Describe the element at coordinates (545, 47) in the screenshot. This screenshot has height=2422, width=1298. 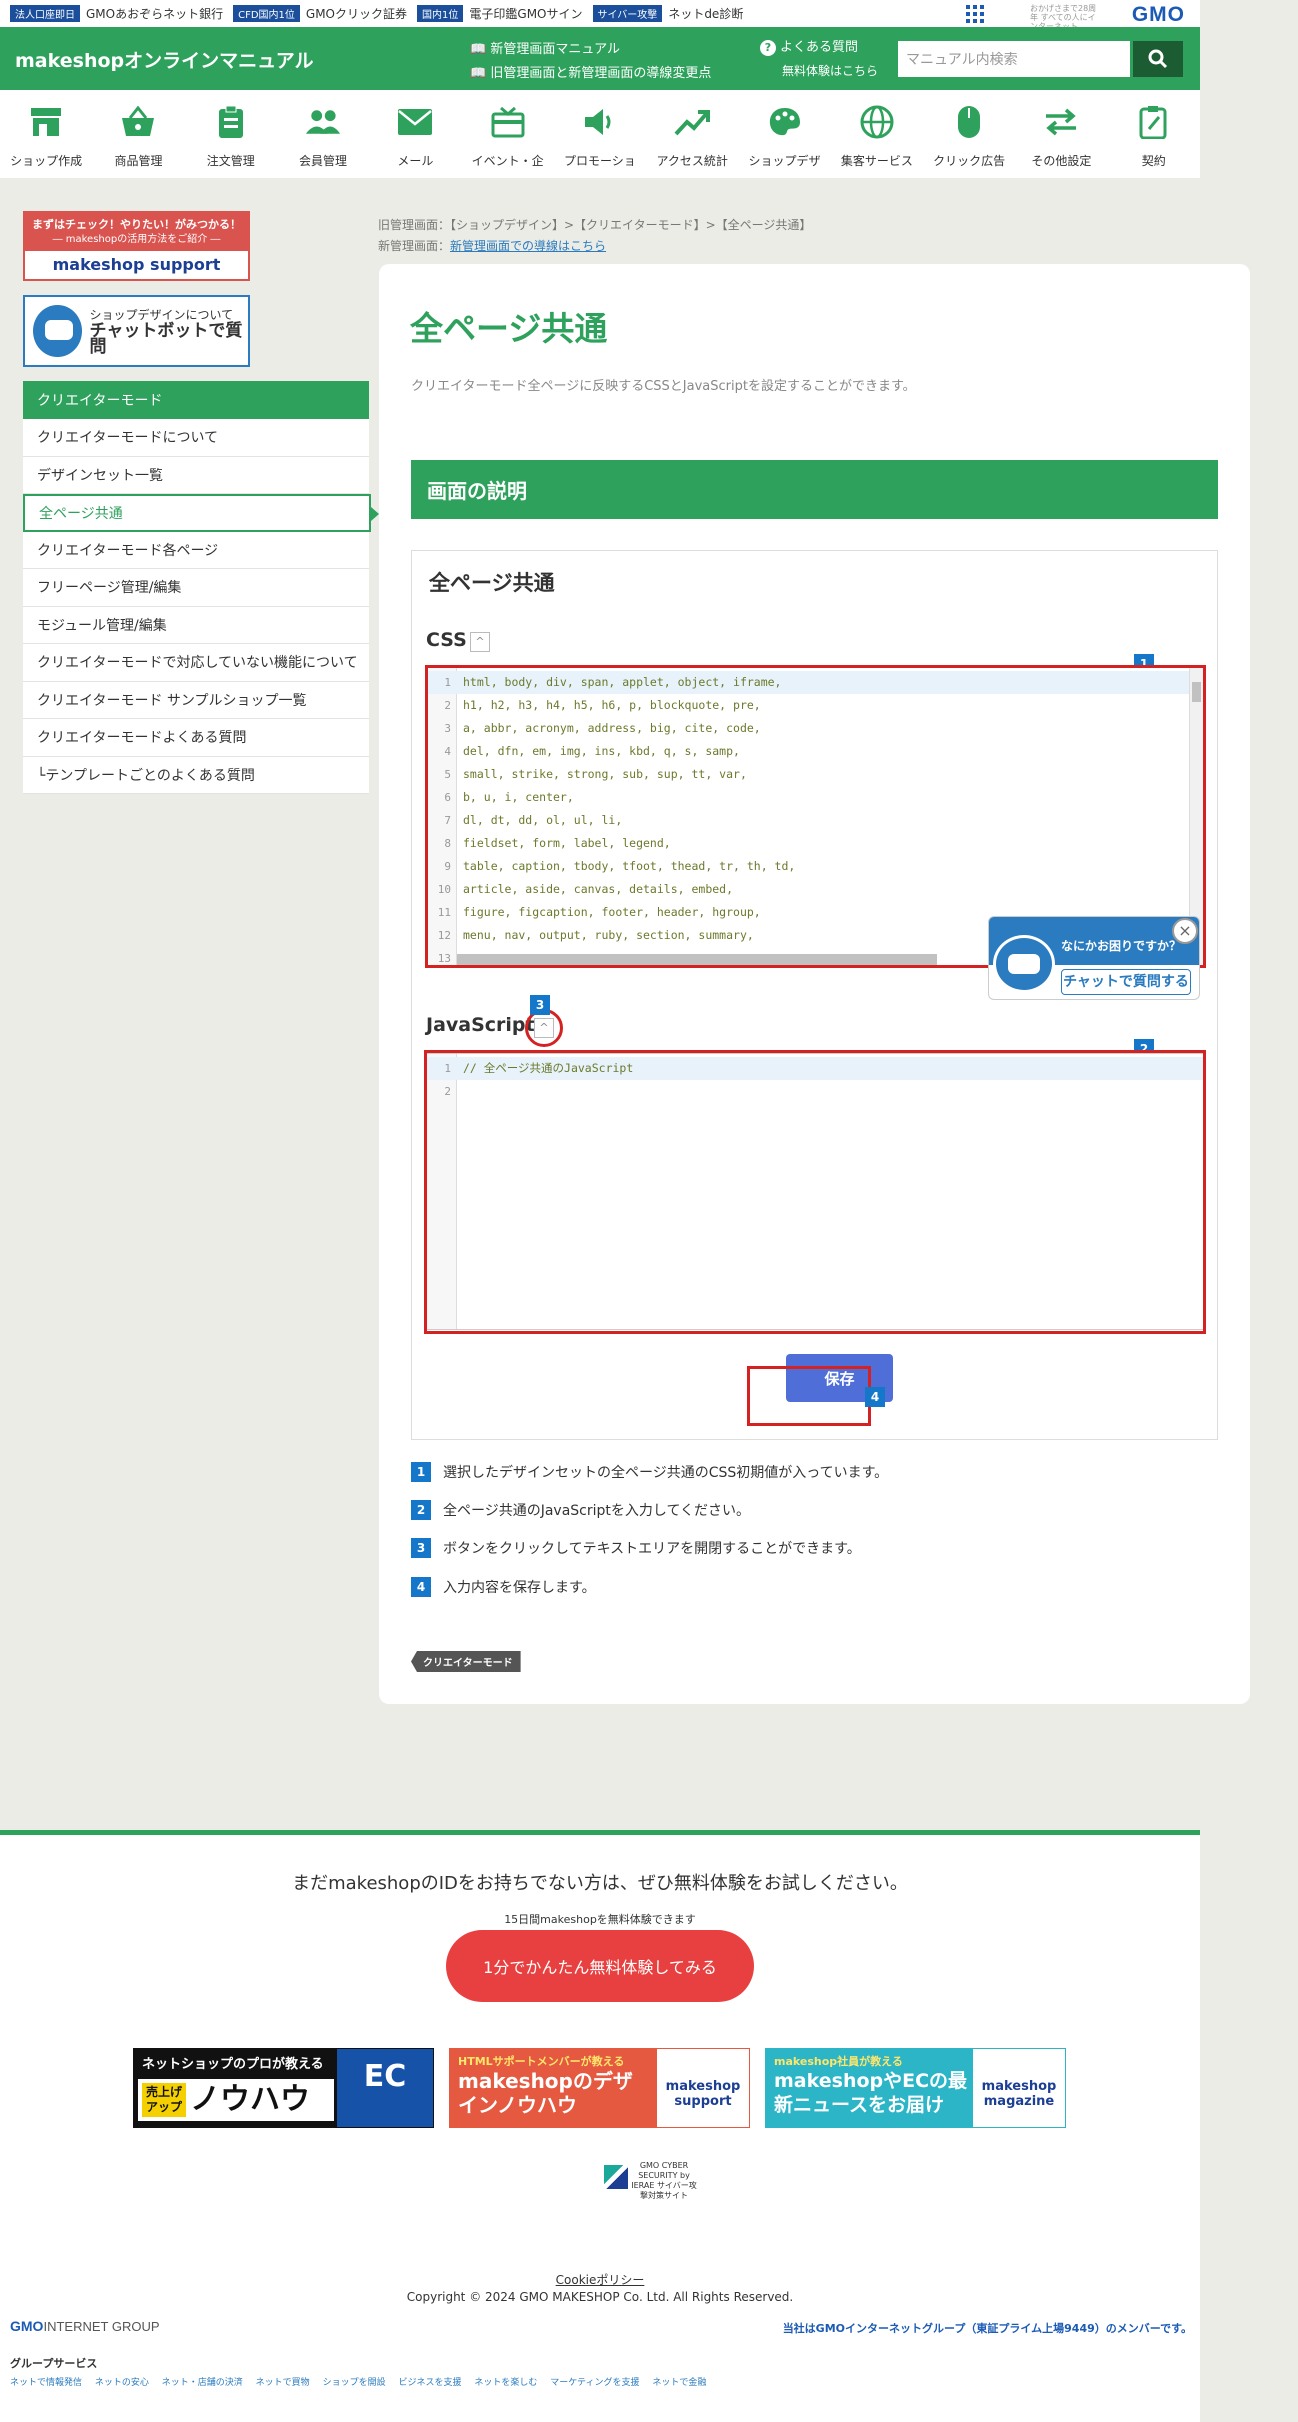
I see `new-manual-link: 📖 新管理画面マニュアル` at that location.